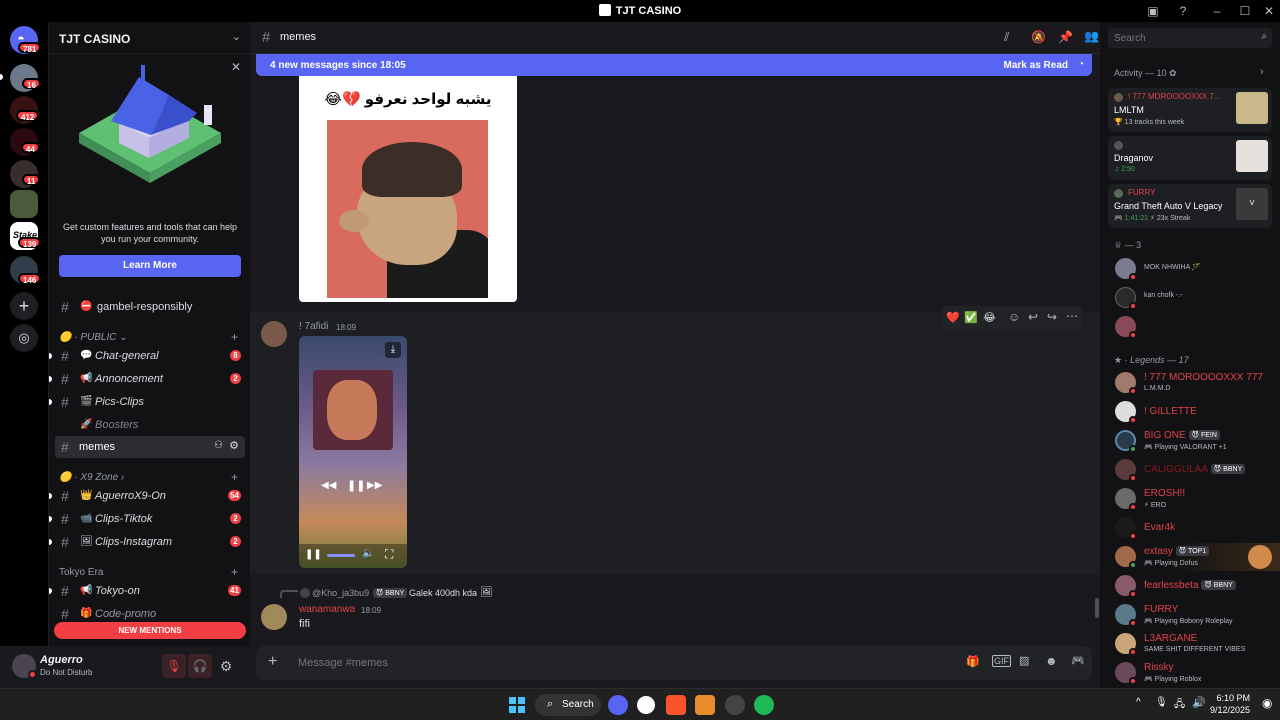 The height and width of the screenshot is (720, 1280). What do you see at coordinates (1072, 316) in the screenshot?
I see `more-options-icon: ⋯` at bounding box center [1072, 316].